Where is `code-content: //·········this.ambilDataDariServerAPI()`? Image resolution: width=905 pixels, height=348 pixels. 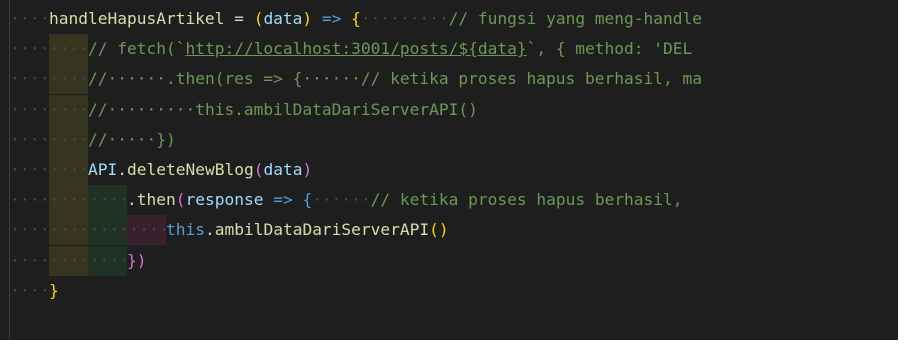
code-content: //·········this.ambilDataDariServerAPI() is located at coordinates (283, 110).